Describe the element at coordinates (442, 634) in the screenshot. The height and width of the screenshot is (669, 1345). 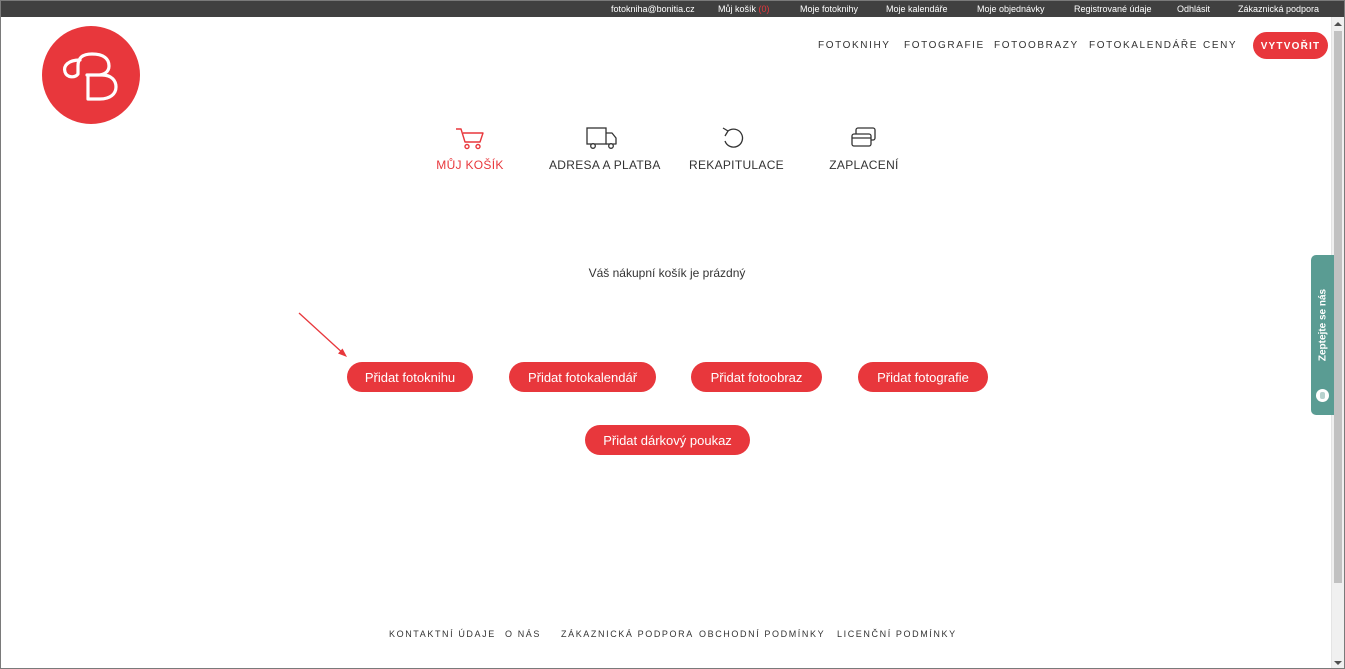
I see `footer-contact-link: KONTAKTNÍ ÚDAJE` at that location.